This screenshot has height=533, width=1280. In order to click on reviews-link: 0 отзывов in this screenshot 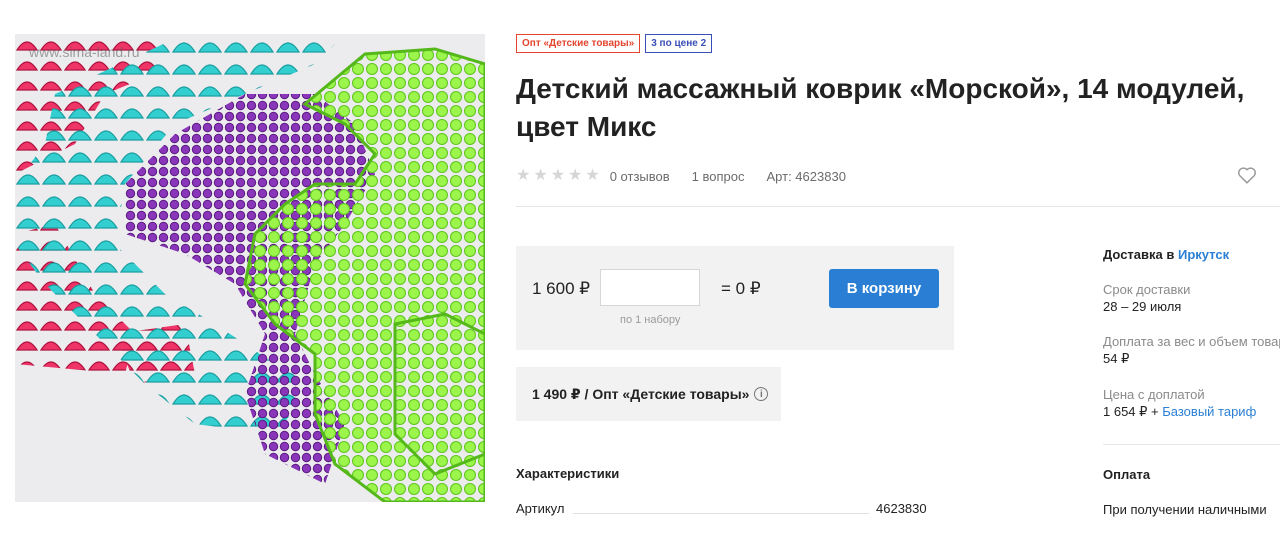, I will do `click(640, 176)`.